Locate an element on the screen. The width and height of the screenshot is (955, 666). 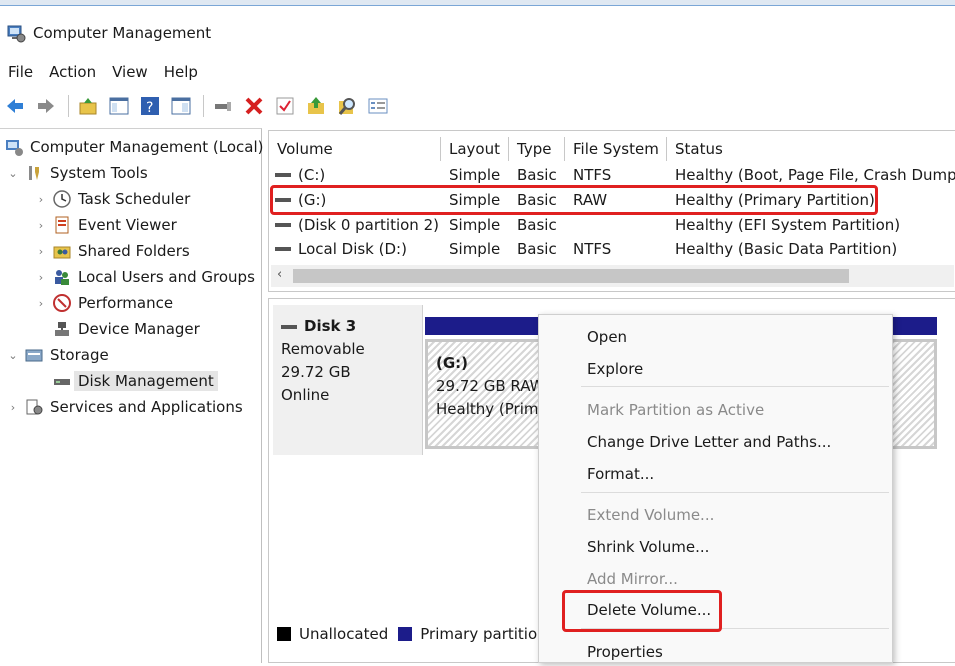
window-title: Computer Management is located at coordinates (122, 33).